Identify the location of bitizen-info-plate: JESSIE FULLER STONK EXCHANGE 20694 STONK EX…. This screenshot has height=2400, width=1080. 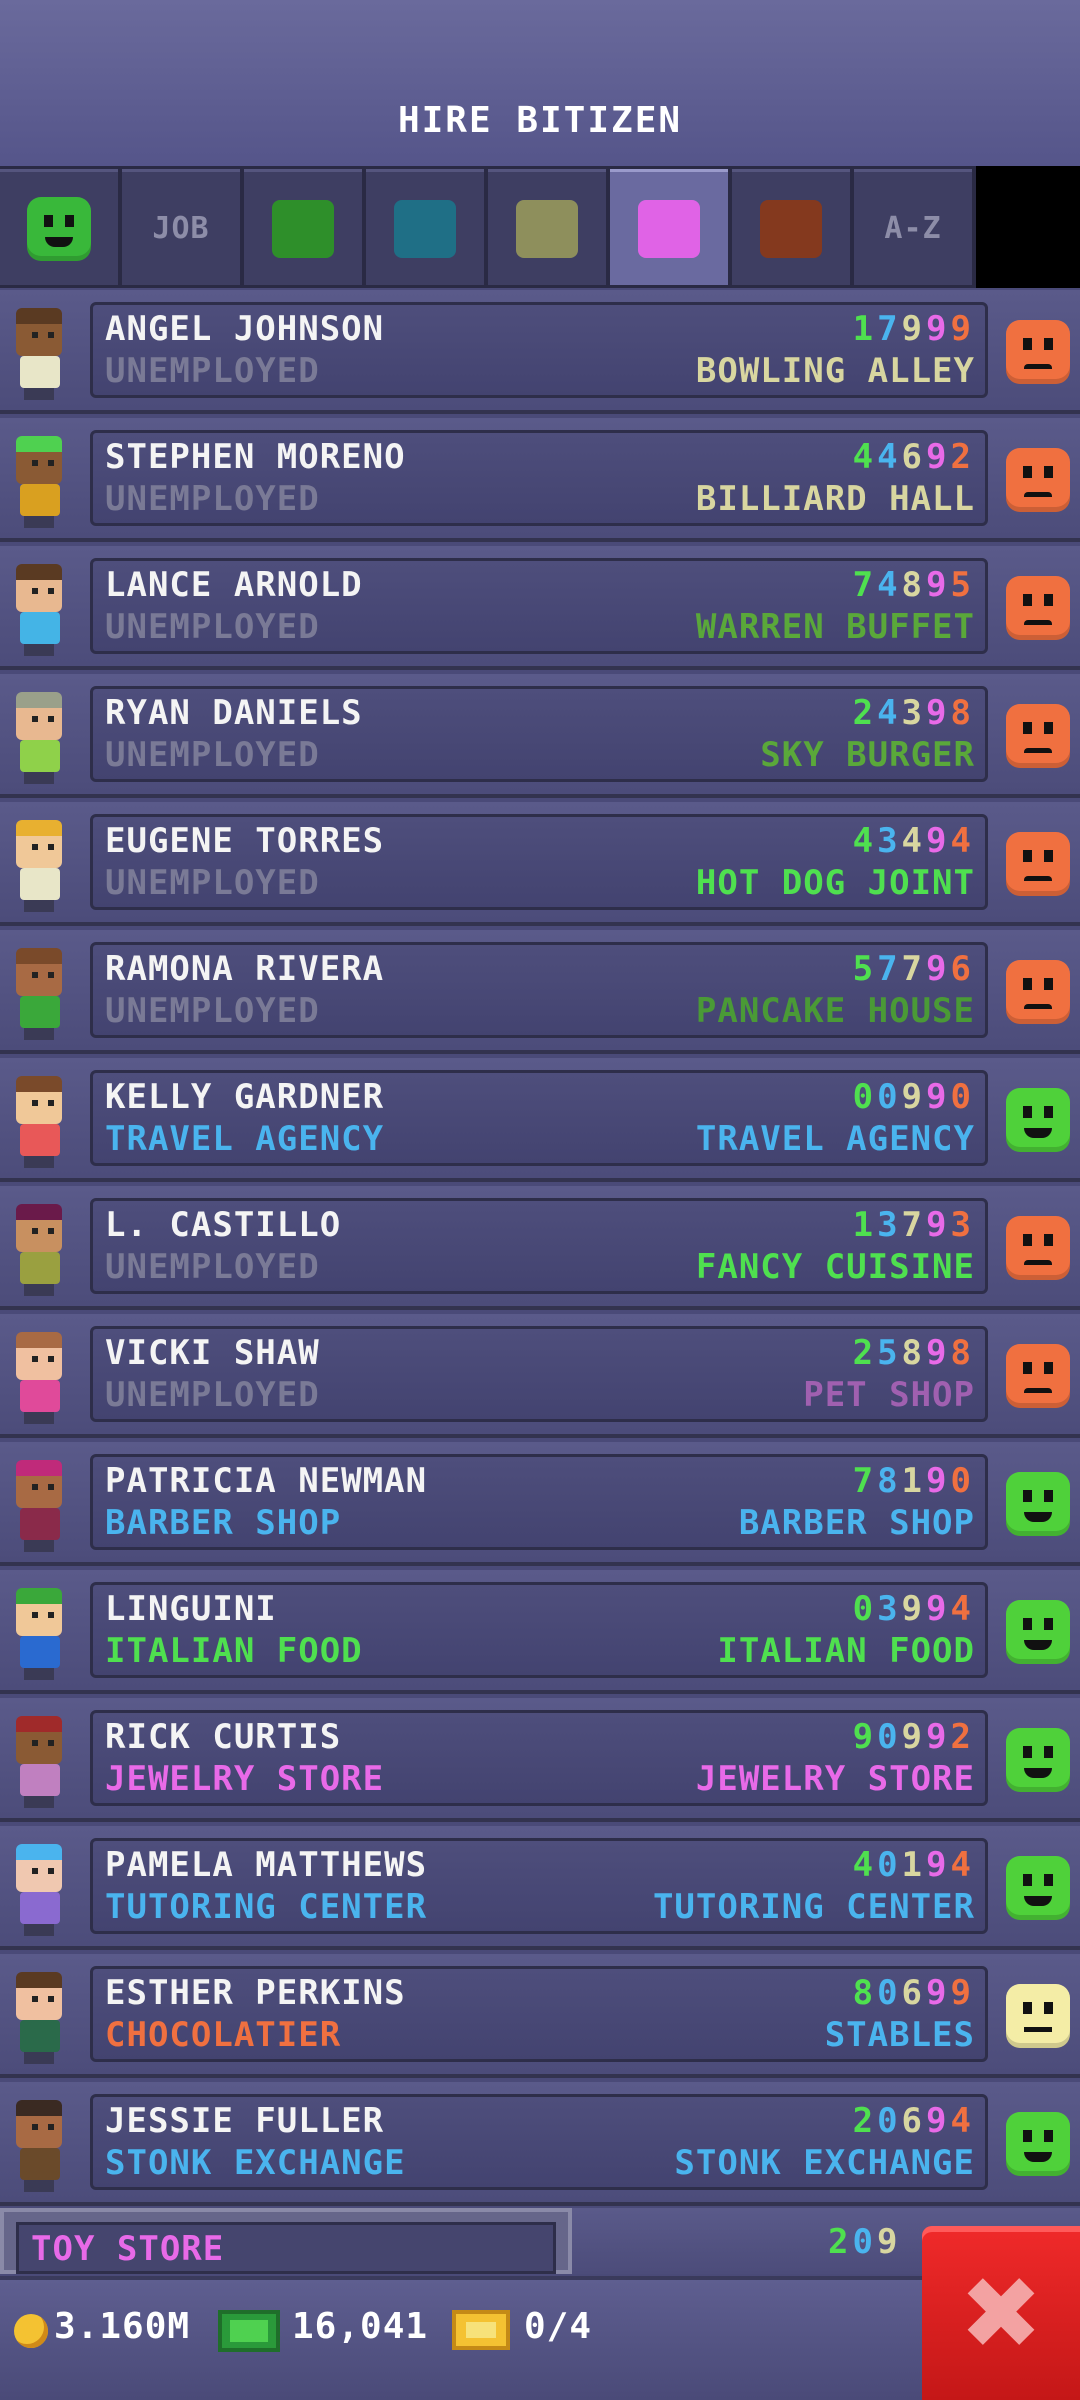
(539, 2142).